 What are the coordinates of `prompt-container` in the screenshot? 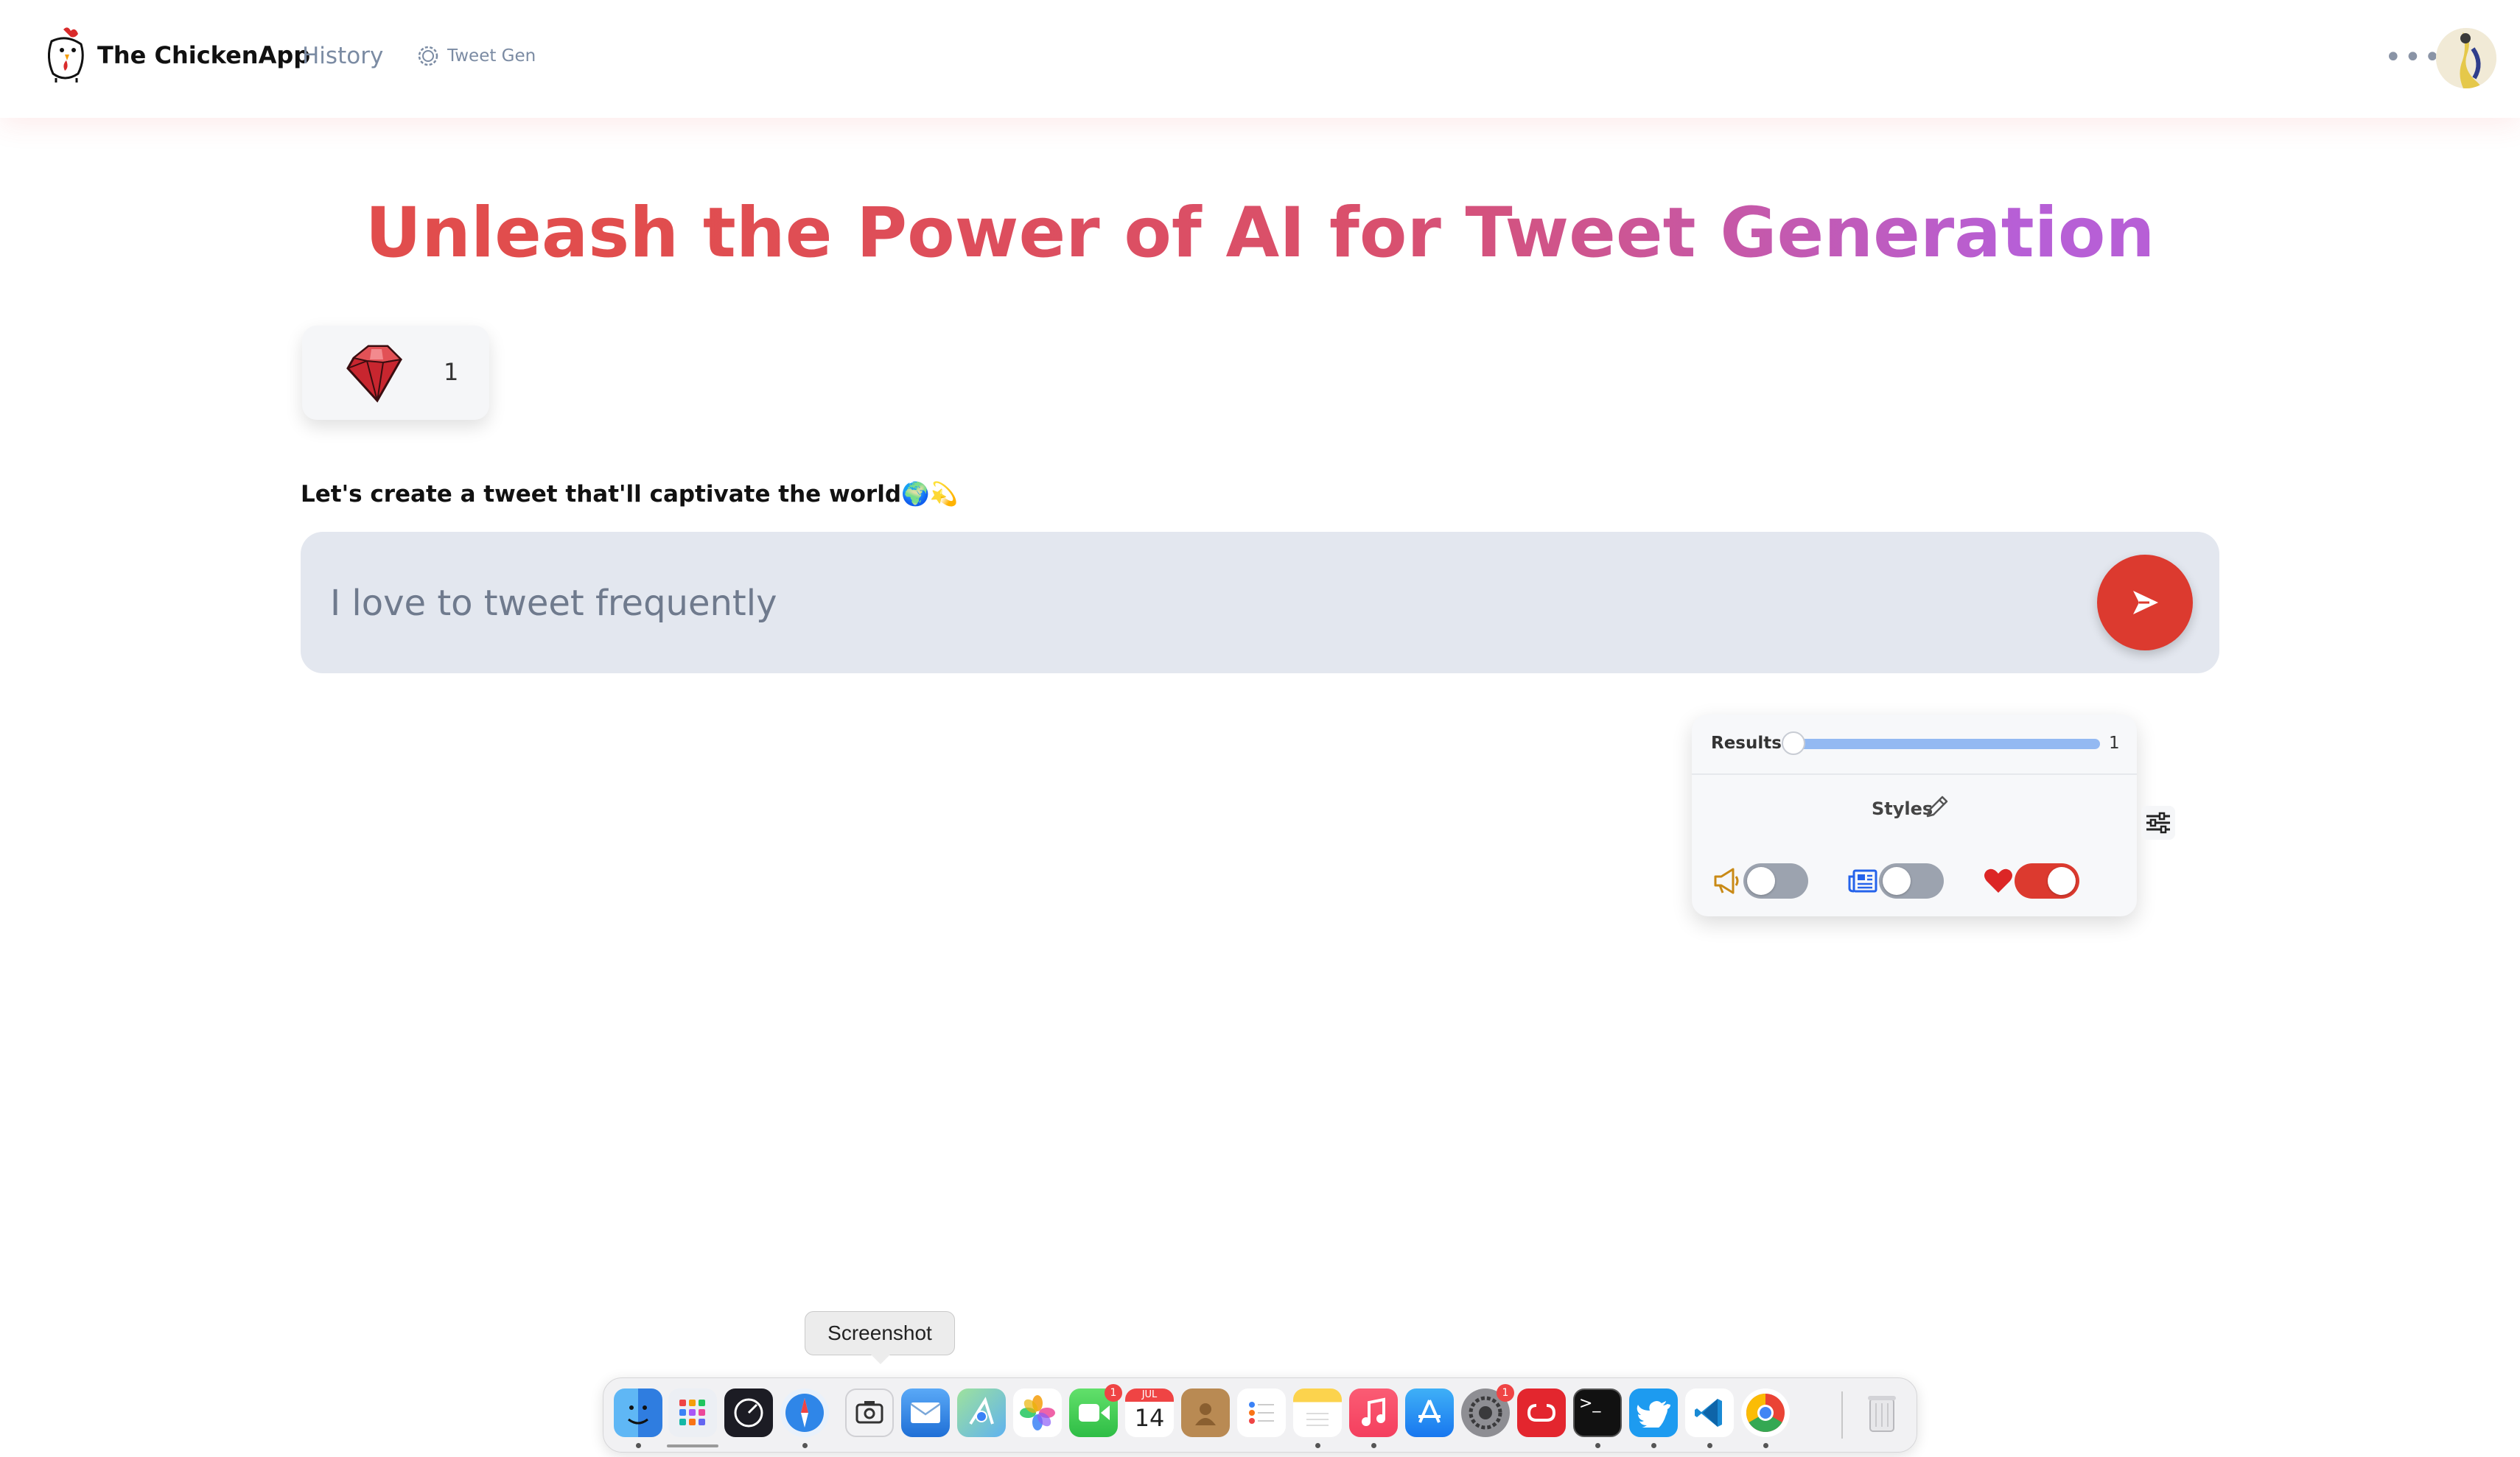 It's located at (1260, 602).